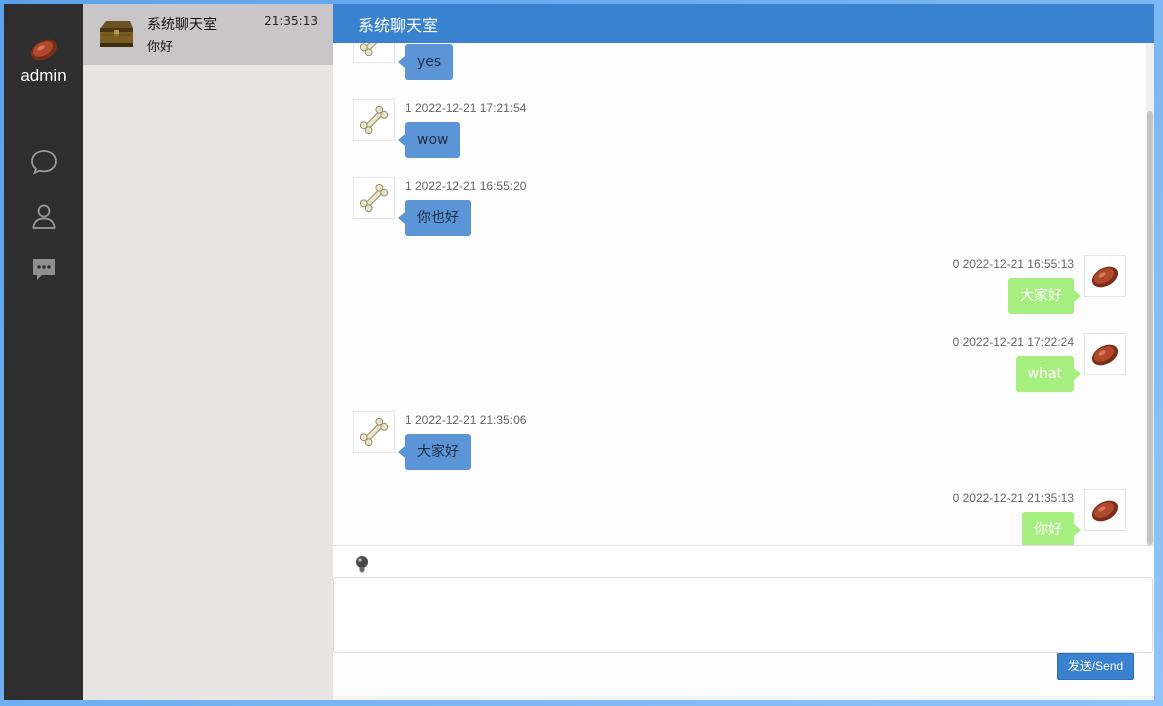 The image size is (1163, 706). Describe the element at coordinates (466, 420) in the screenshot. I see `message-meta: 1 2022-12-21 21:35:06` at that location.